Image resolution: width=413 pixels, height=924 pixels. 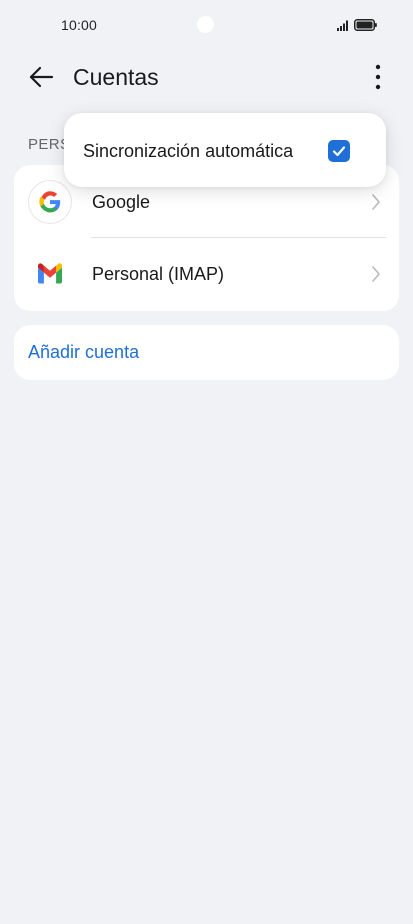 What do you see at coordinates (83, 352) in the screenshot?
I see `add-account-button: Añadir cuenta` at bounding box center [83, 352].